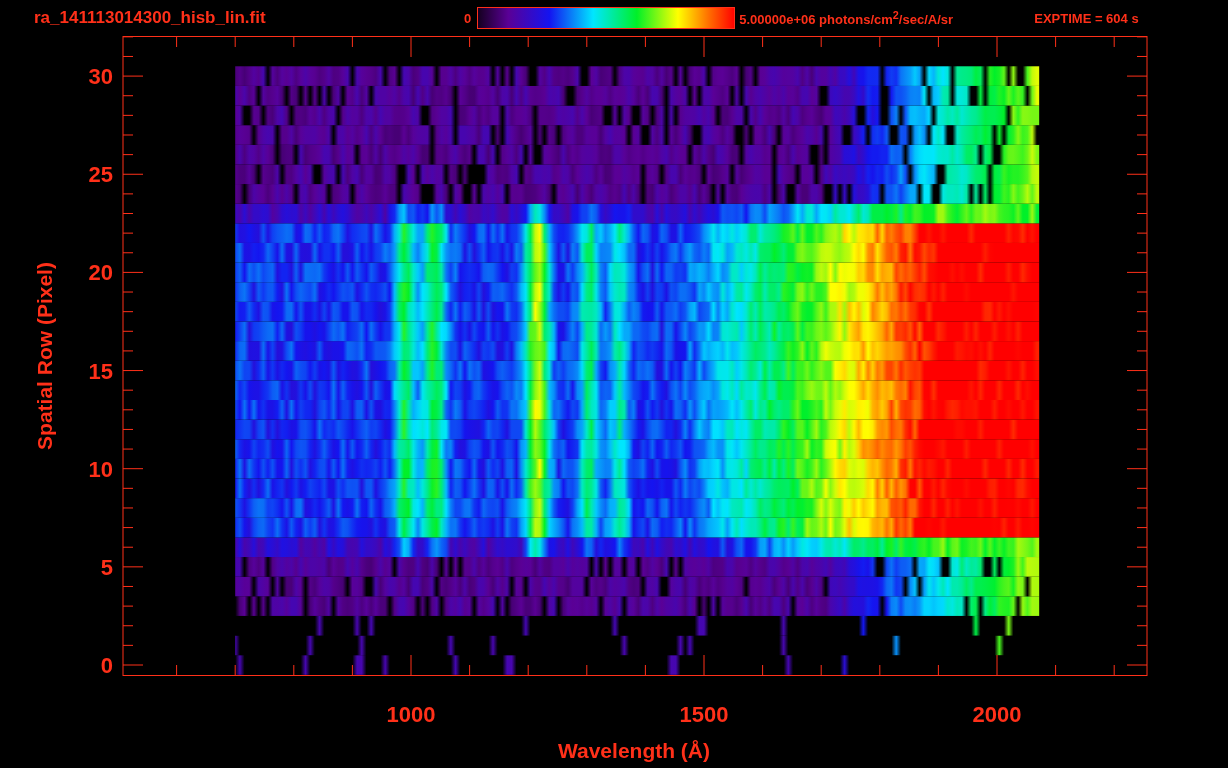 Image resolution: width=1228 pixels, height=768 pixels. Describe the element at coordinates (634, 750) in the screenshot. I see `x-axis-label: Wavelength (Å)` at that location.